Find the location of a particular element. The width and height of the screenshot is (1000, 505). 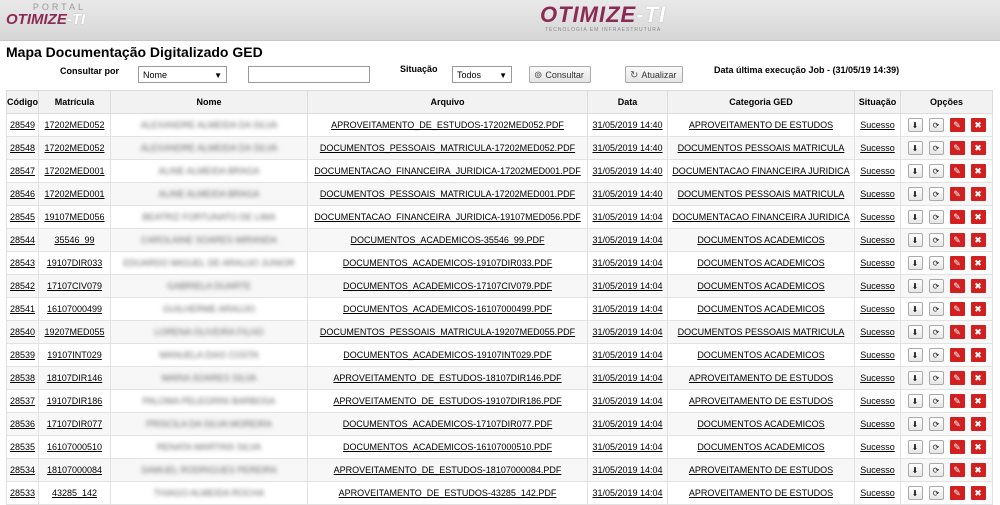

matricula-link: 17202MED001 is located at coordinates (74, 194).